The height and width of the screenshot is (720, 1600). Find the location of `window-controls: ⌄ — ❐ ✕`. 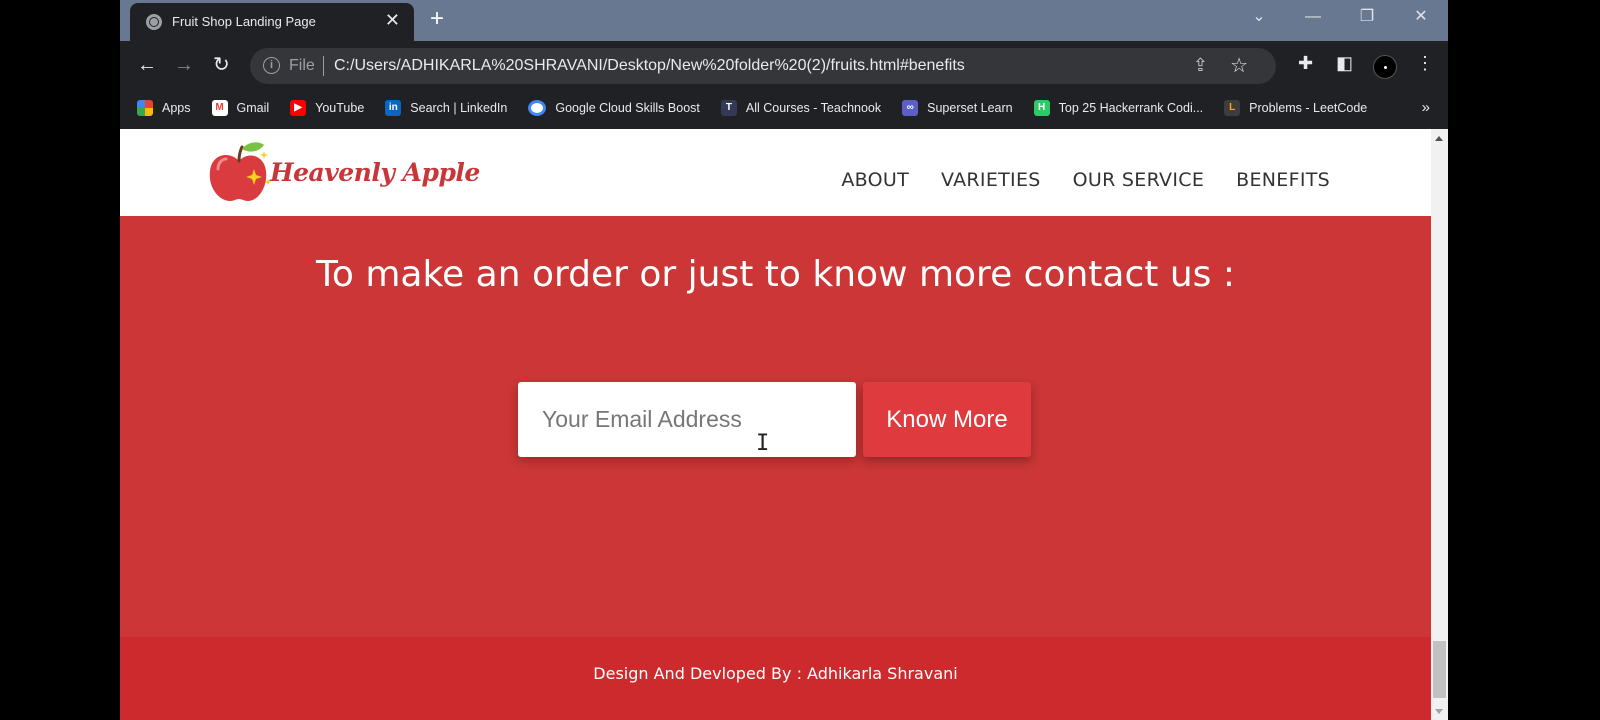

window-controls: ⌄ — ❐ ✕ is located at coordinates (1340, 18).